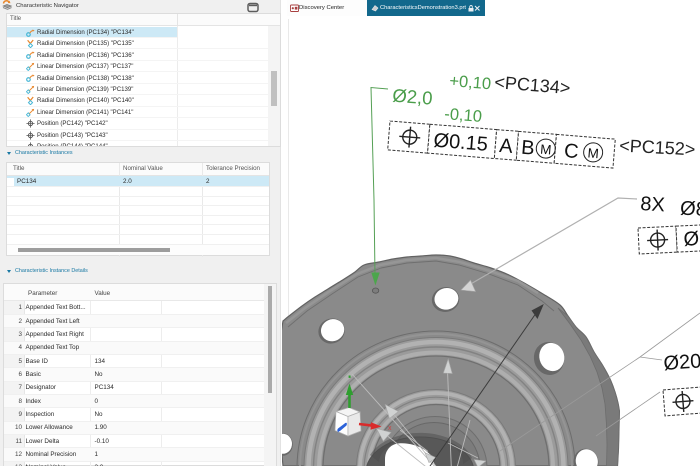 The height and width of the screenshot is (466, 700). I want to click on svg-text: Ø0.15, so click(461, 143).